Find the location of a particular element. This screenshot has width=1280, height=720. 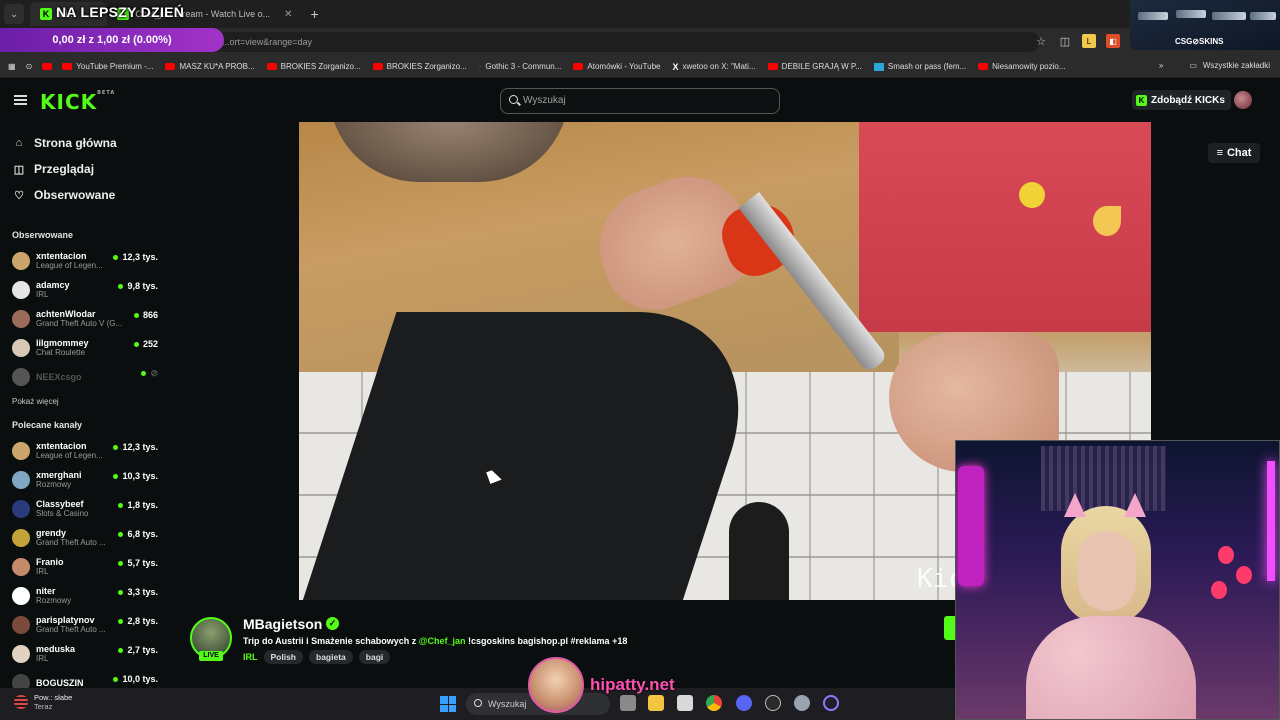

sidebar-channel: niter Rozmowy 3,3 tys. is located at coordinates (85, 595).